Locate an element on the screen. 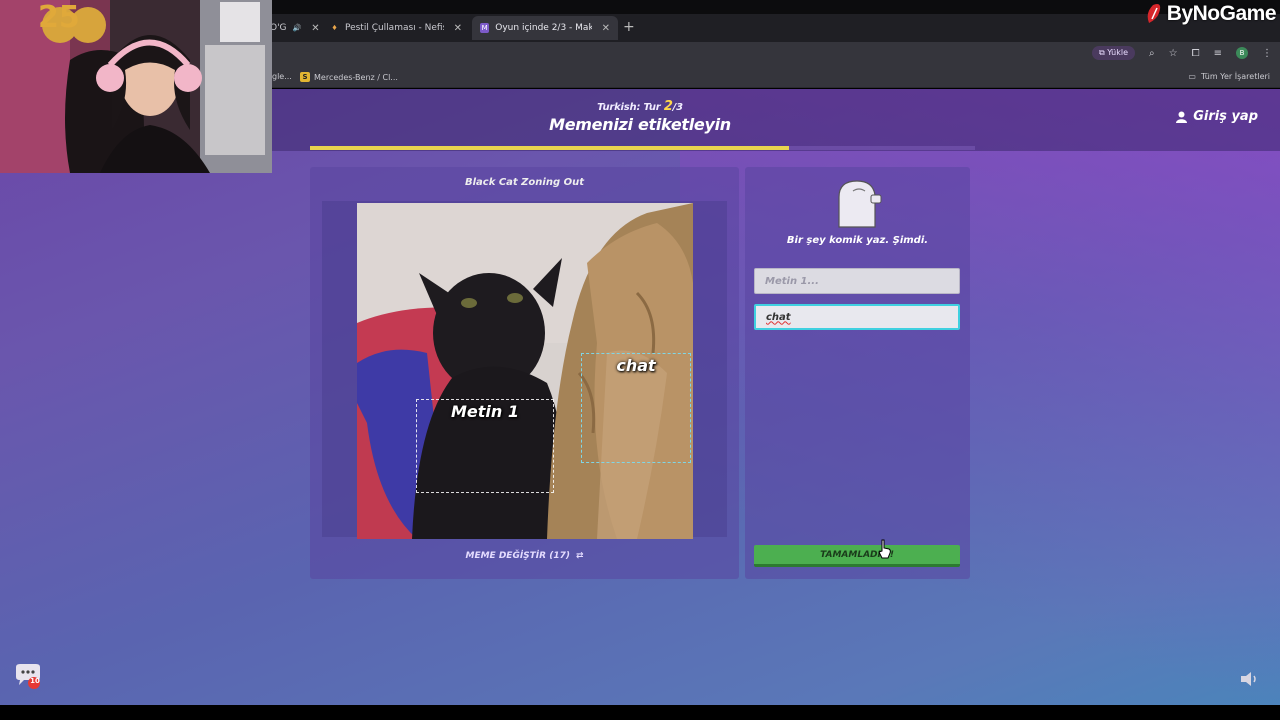 The width and height of the screenshot is (1280, 720). tab-1: ♦ Pestil Çullaması - Nefis Yemek ✕ is located at coordinates (396, 28).